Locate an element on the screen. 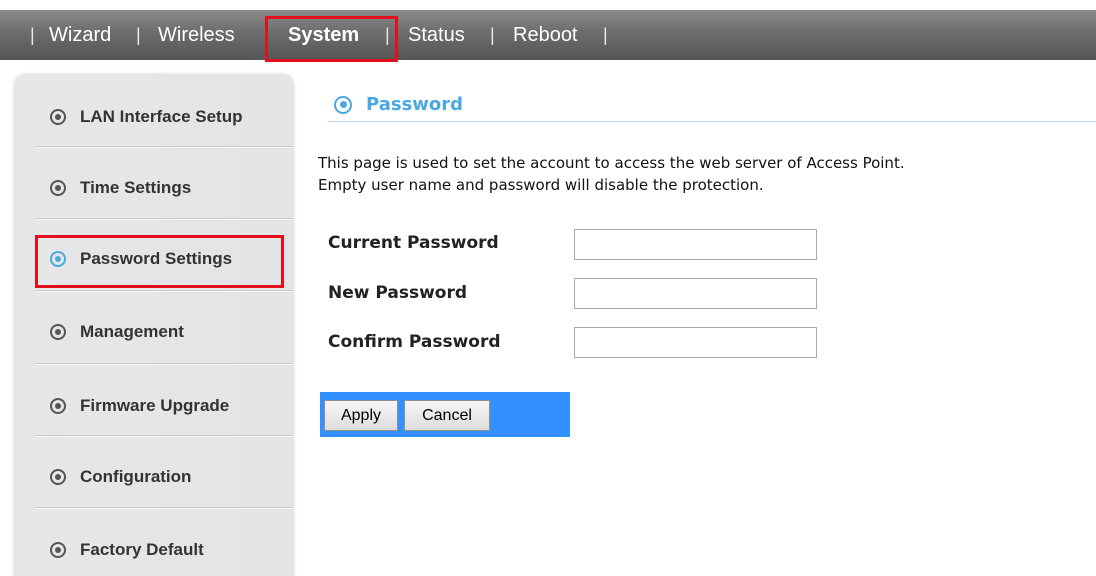 Image resolution: width=1096 pixels, height=576 pixels. confirm-password-label: Confirm Password is located at coordinates (414, 342).